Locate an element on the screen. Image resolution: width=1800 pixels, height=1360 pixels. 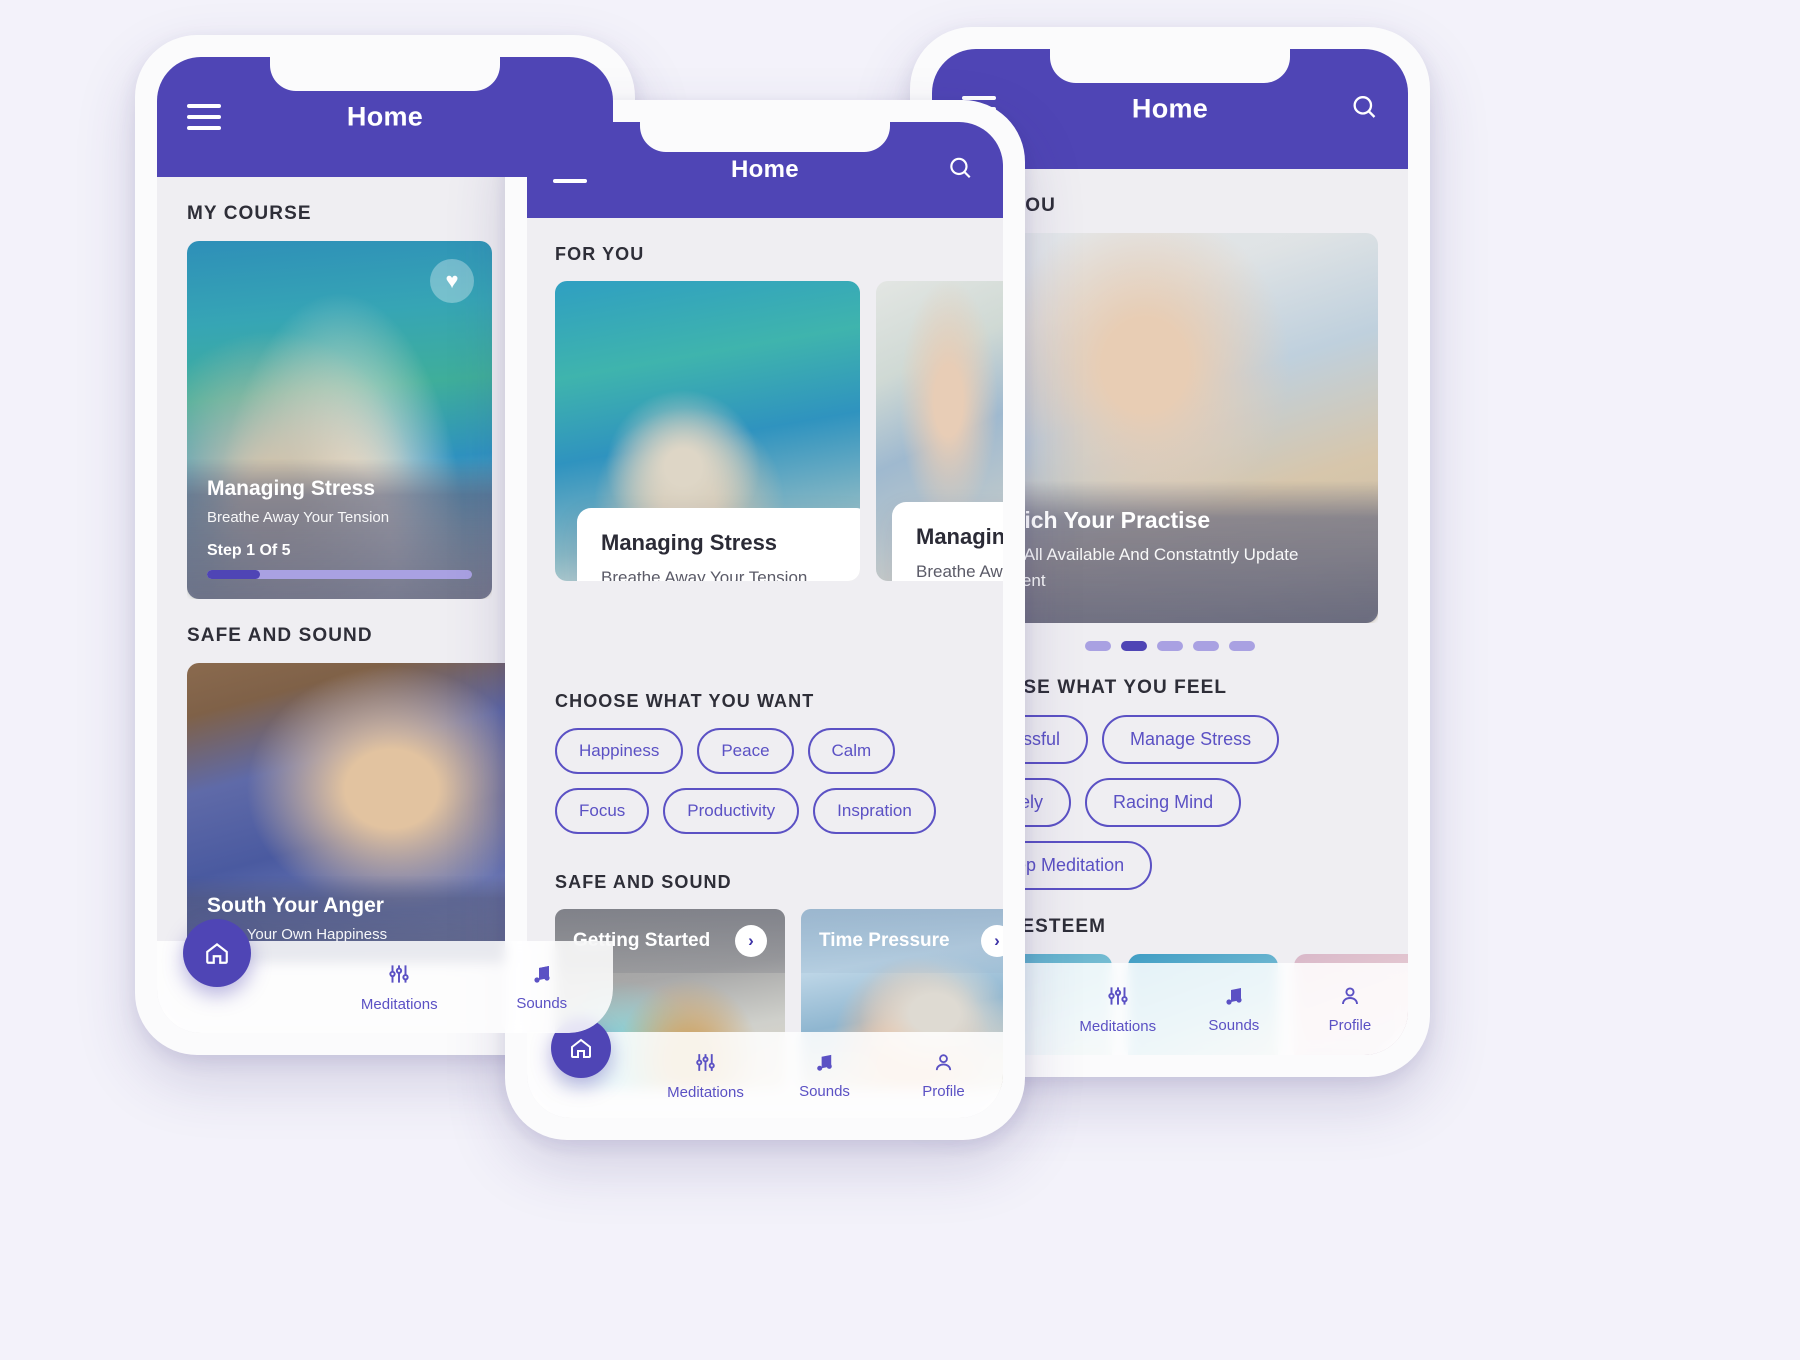
chip-calm: Calm is located at coordinates (851, 751).